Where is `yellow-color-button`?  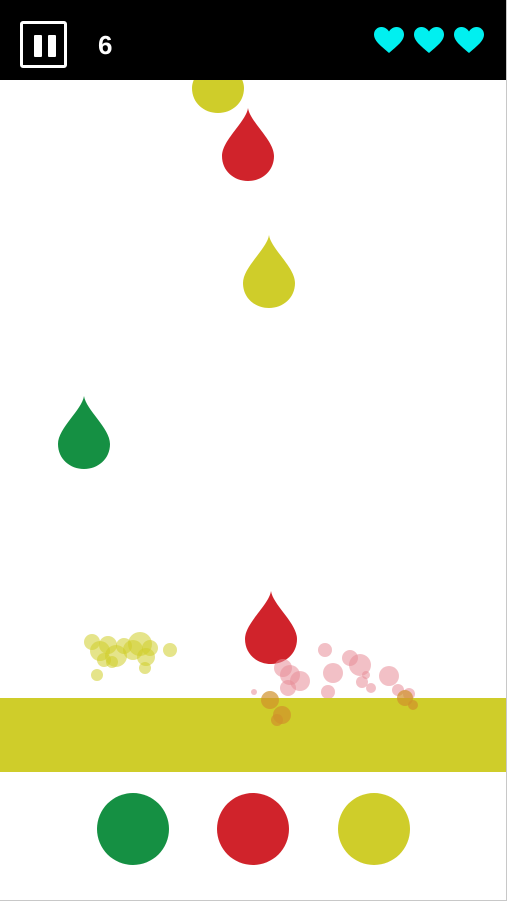
yellow-color-button is located at coordinates (374, 829).